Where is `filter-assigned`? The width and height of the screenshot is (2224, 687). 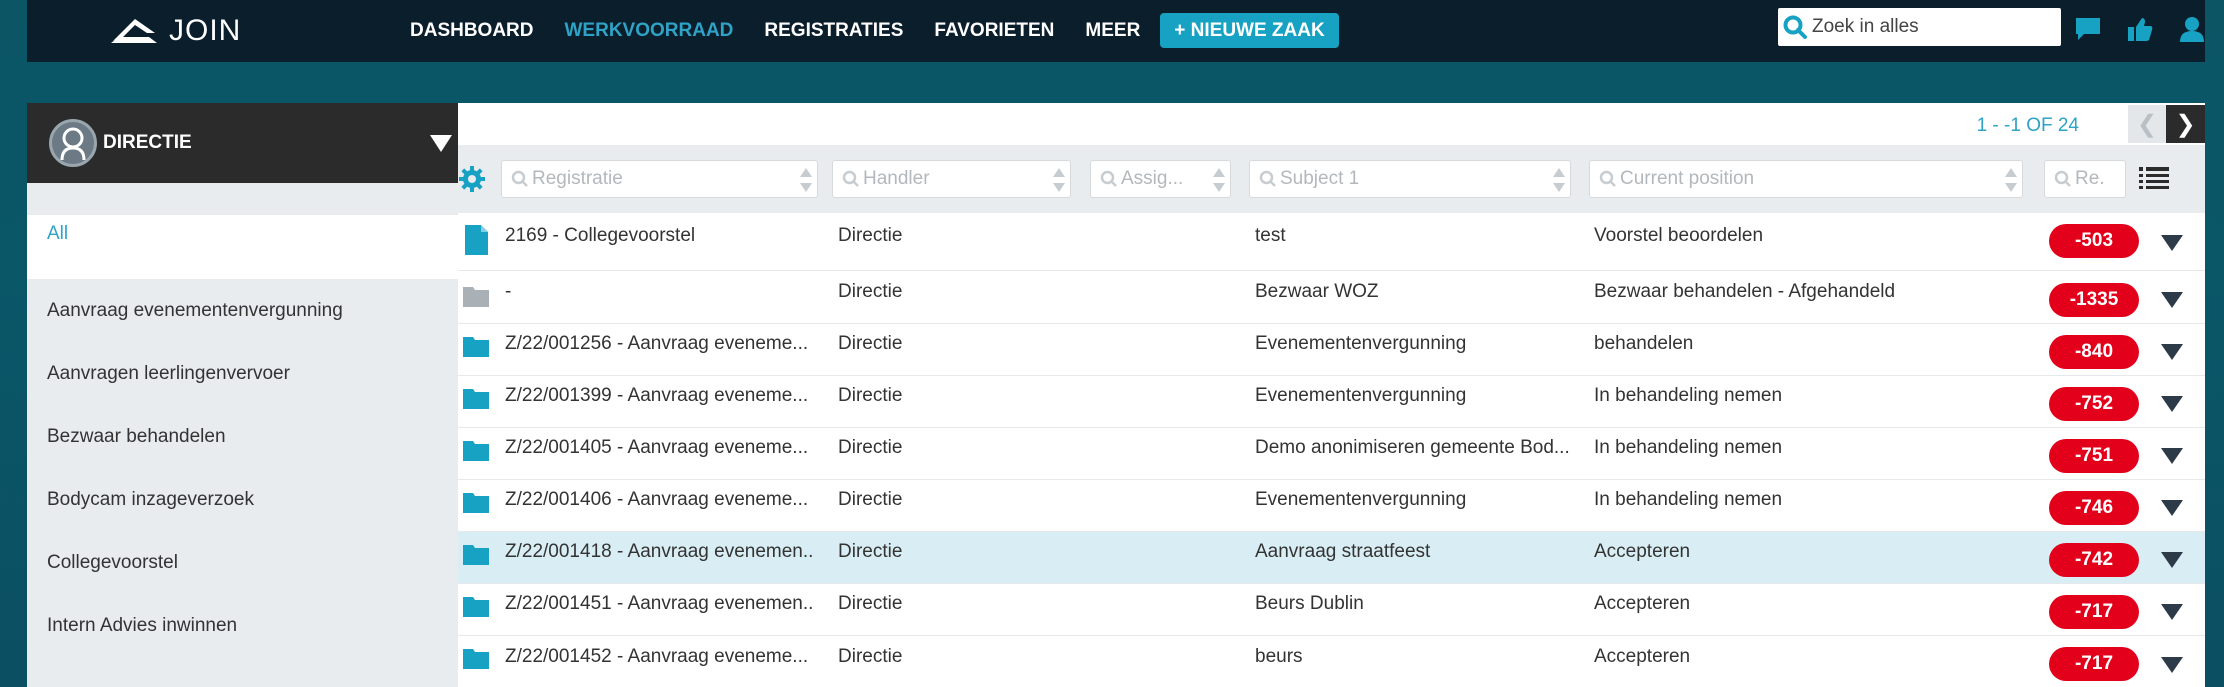
filter-assigned is located at coordinates (1160, 179).